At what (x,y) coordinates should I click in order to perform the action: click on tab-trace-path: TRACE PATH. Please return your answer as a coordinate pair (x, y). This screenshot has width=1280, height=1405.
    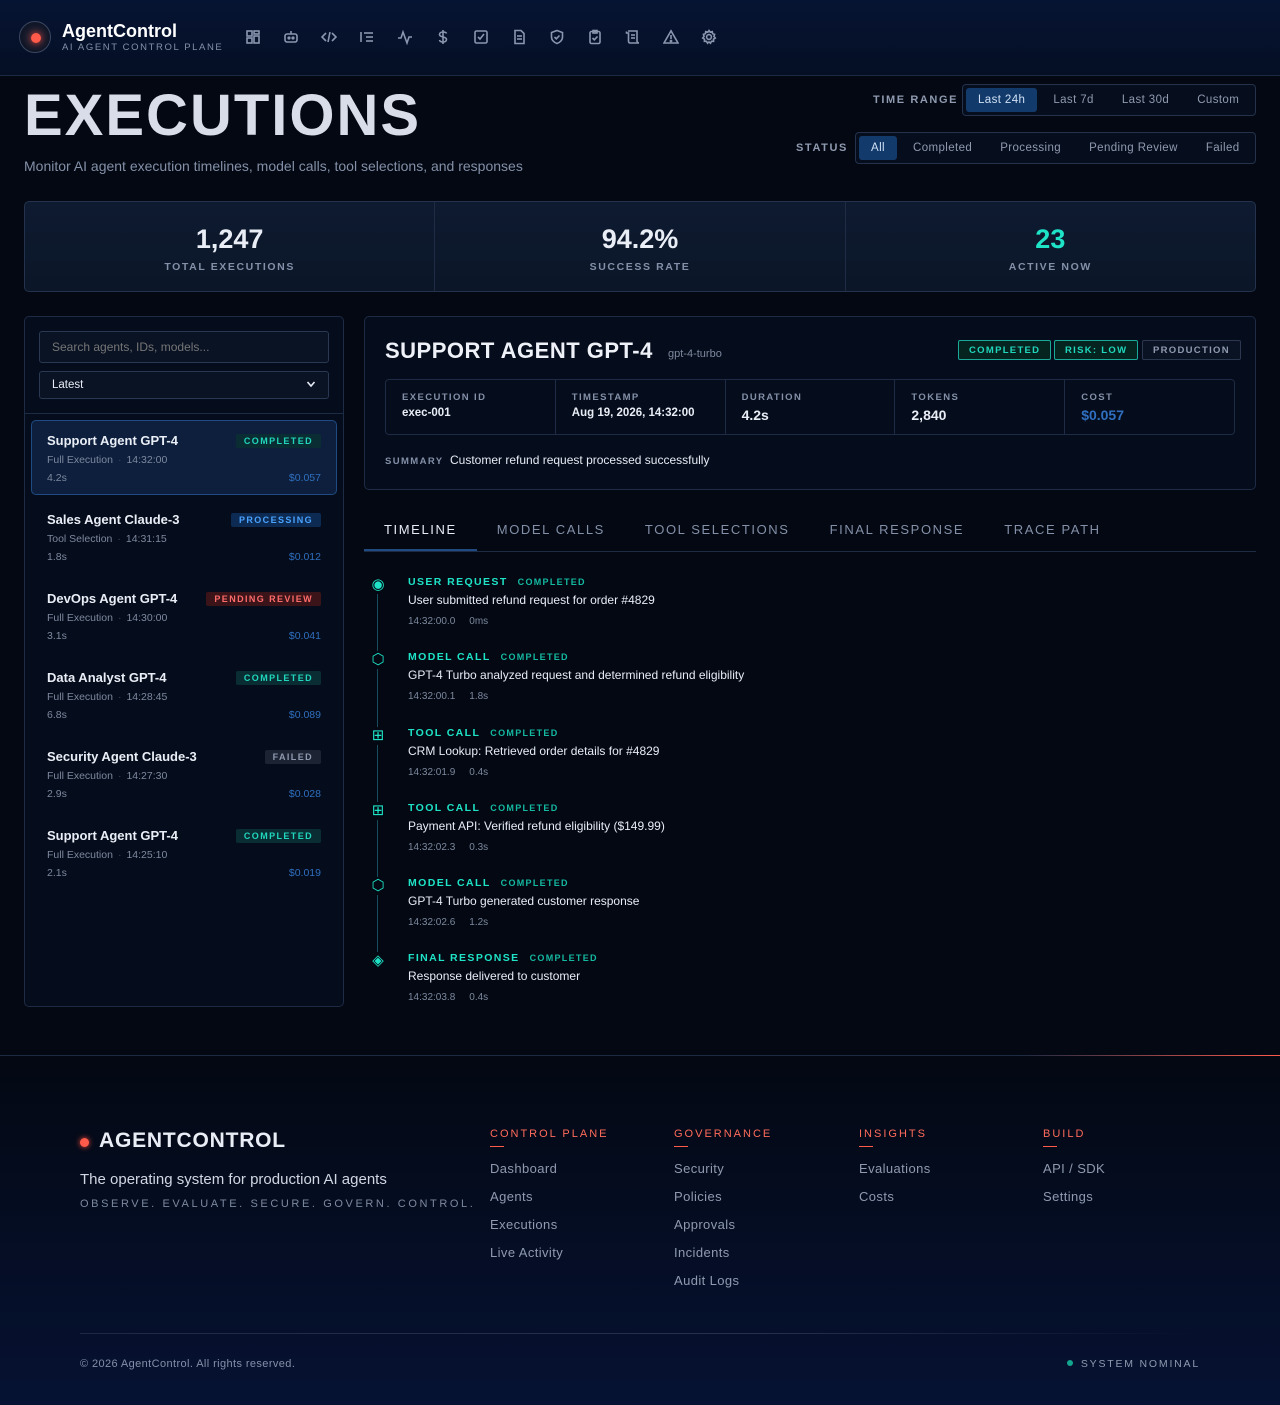
    Looking at the image, I should click on (1052, 529).